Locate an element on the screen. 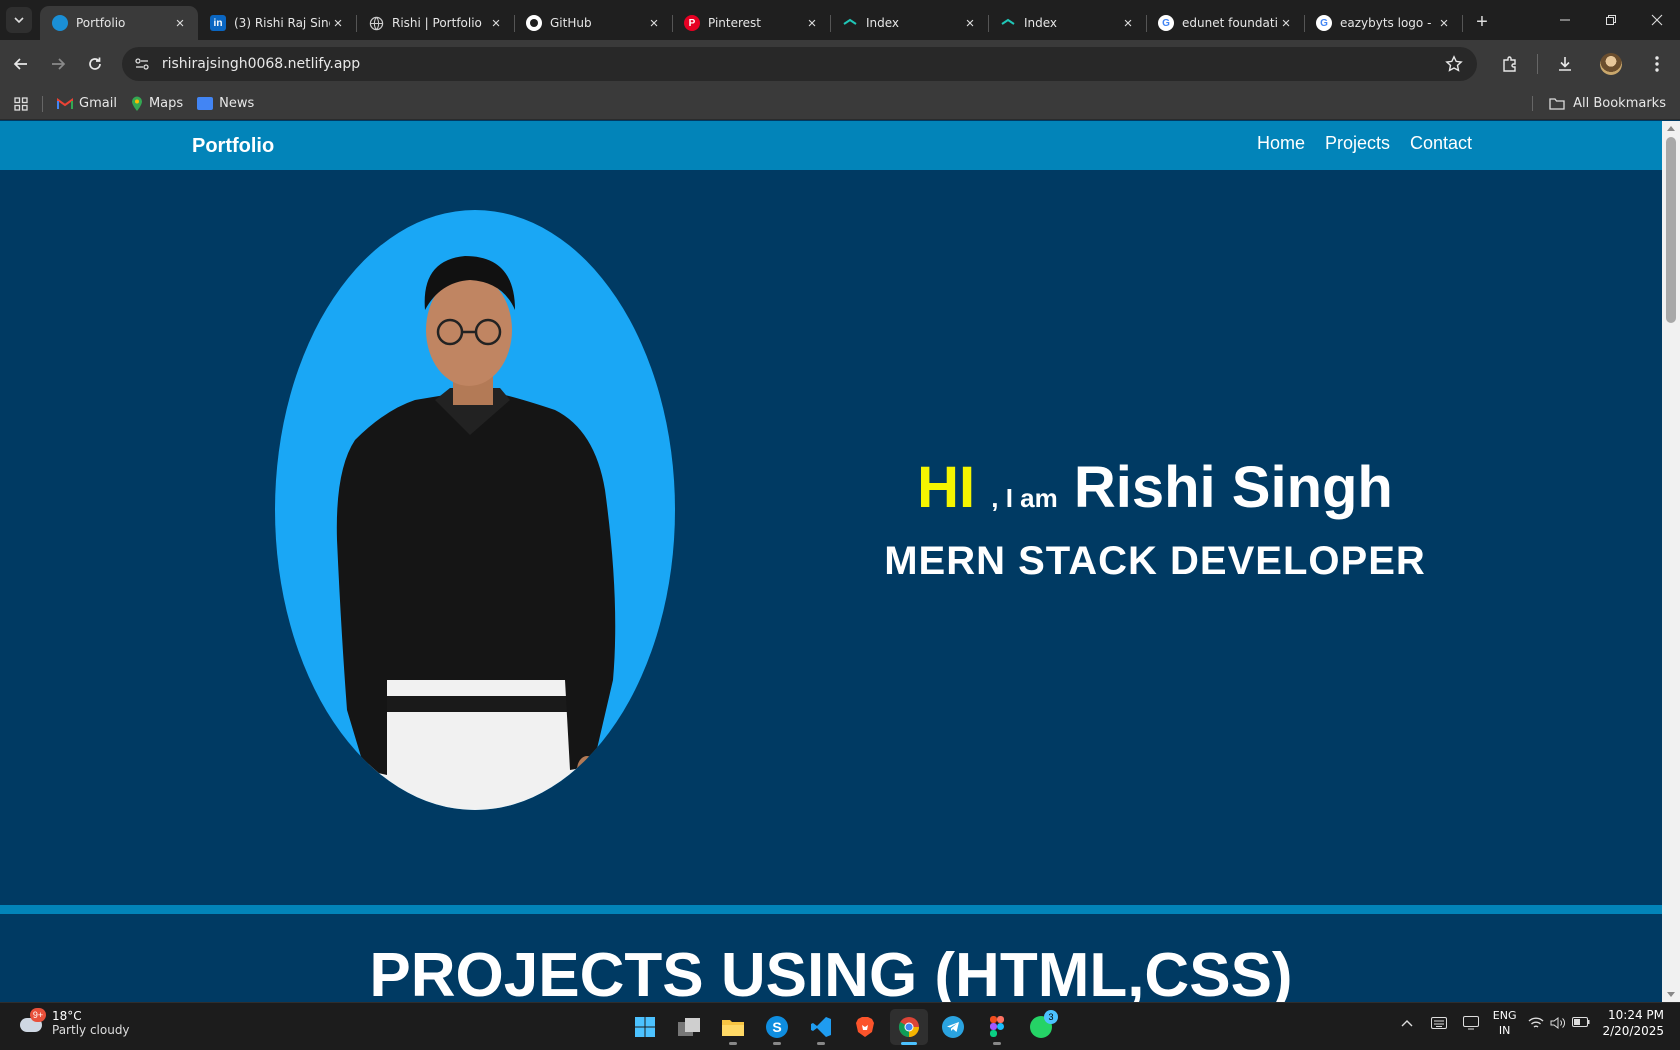  menu-button is located at coordinates (1657, 64).